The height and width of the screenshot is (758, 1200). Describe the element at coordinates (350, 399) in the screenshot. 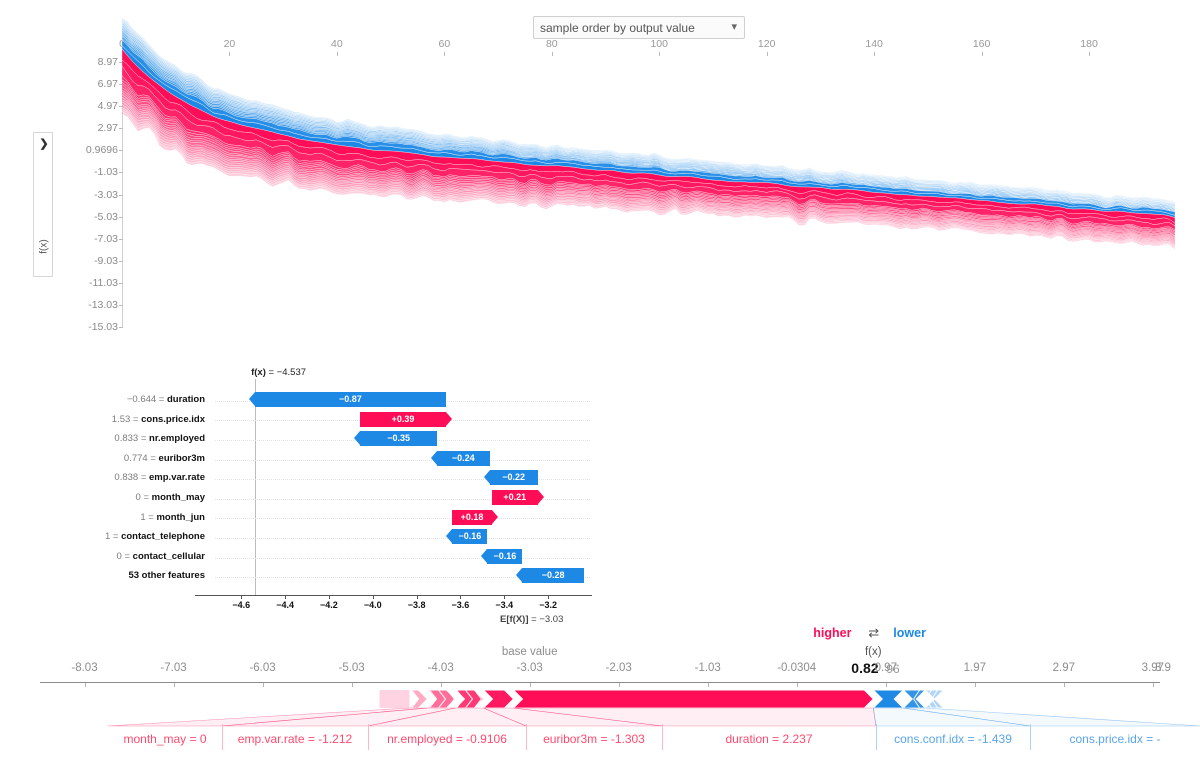

I see `waterfall-bar: −0.87` at that location.